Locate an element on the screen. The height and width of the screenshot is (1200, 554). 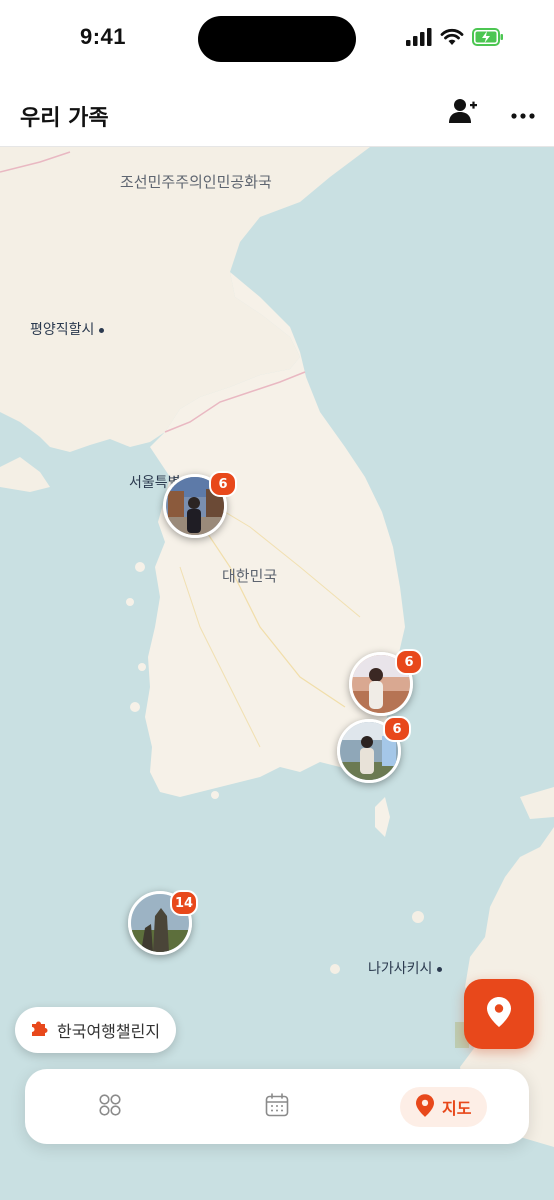
label-nagasaki: 나가사키시 is located at coordinates (405, 968).